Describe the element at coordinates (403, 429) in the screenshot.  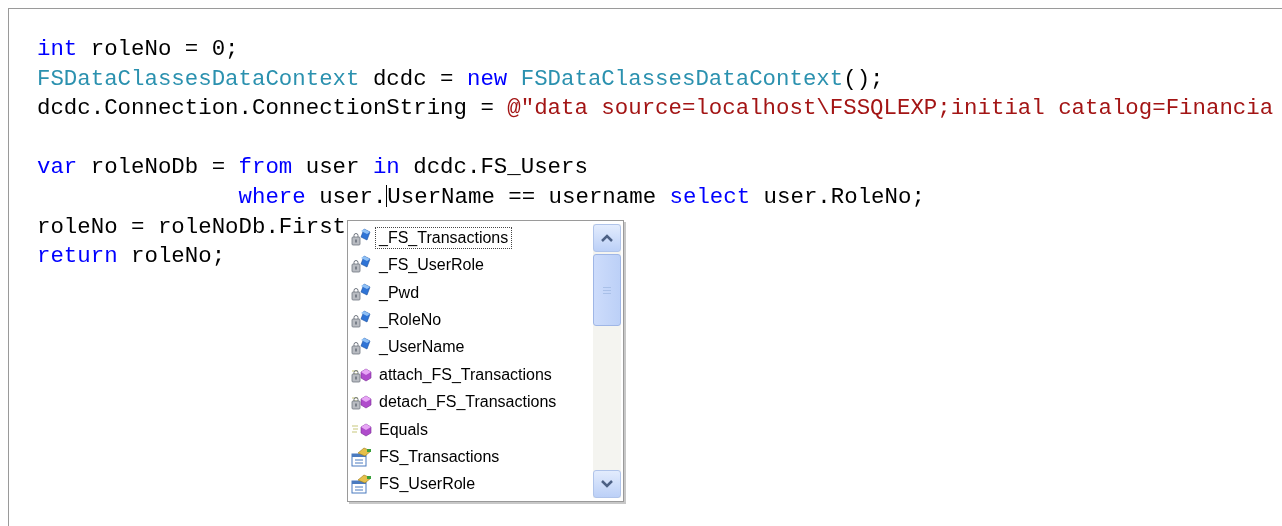
I see `completion-item: Equals` at that location.